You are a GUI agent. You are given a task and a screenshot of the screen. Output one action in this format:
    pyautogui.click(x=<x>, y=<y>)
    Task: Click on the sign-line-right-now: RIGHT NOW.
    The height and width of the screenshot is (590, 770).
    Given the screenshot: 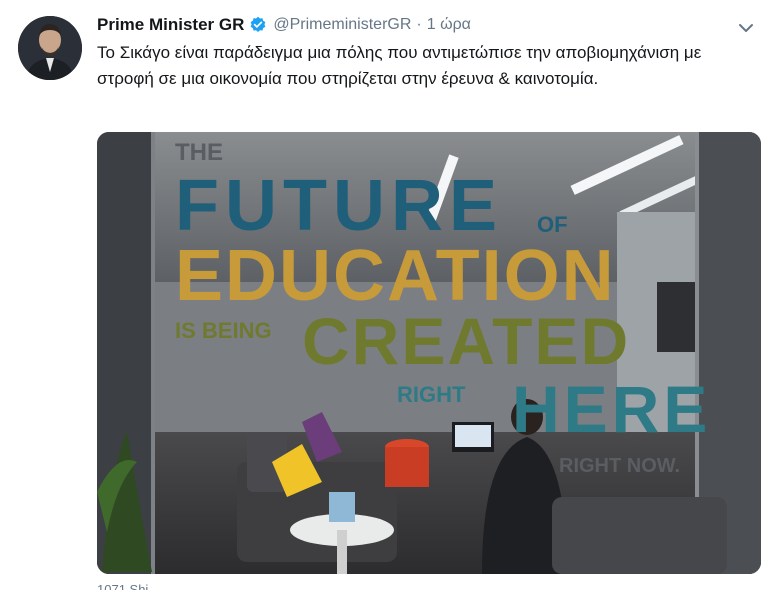 What is the action you would take?
    pyautogui.click(x=619, y=466)
    